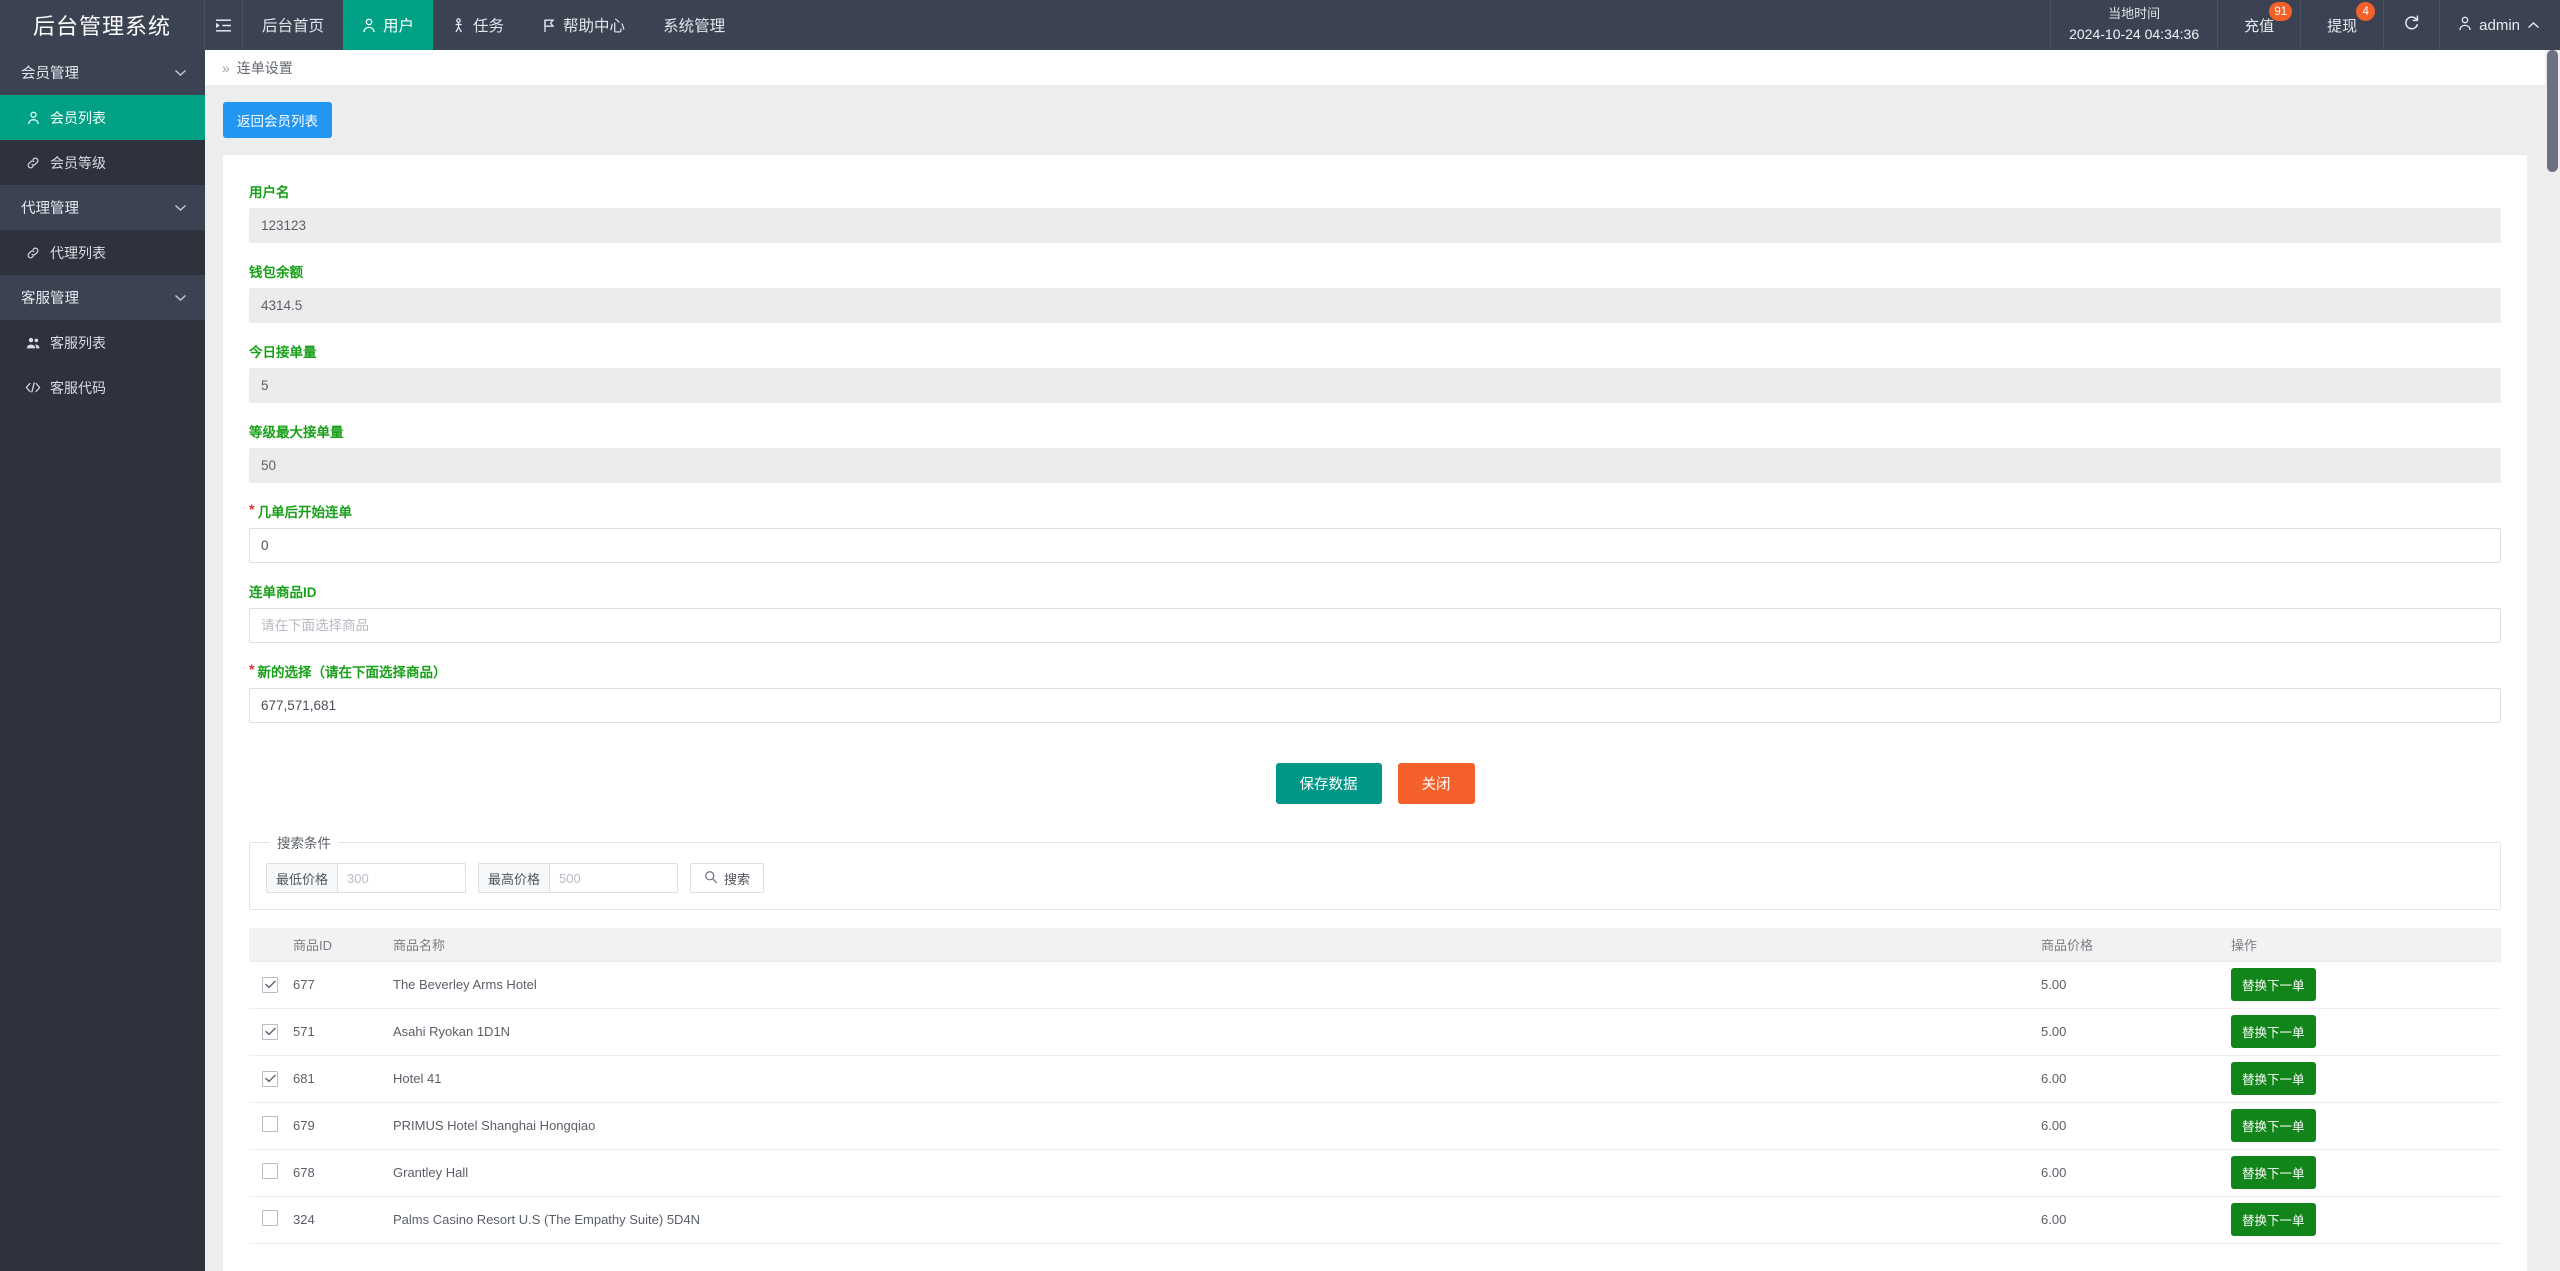 Image resolution: width=2560 pixels, height=1271 pixels. What do you see at coordinates (293, 25) in the screenshot?
I see `nav-item-home: 后台首页` at bounding box center [293, 25].